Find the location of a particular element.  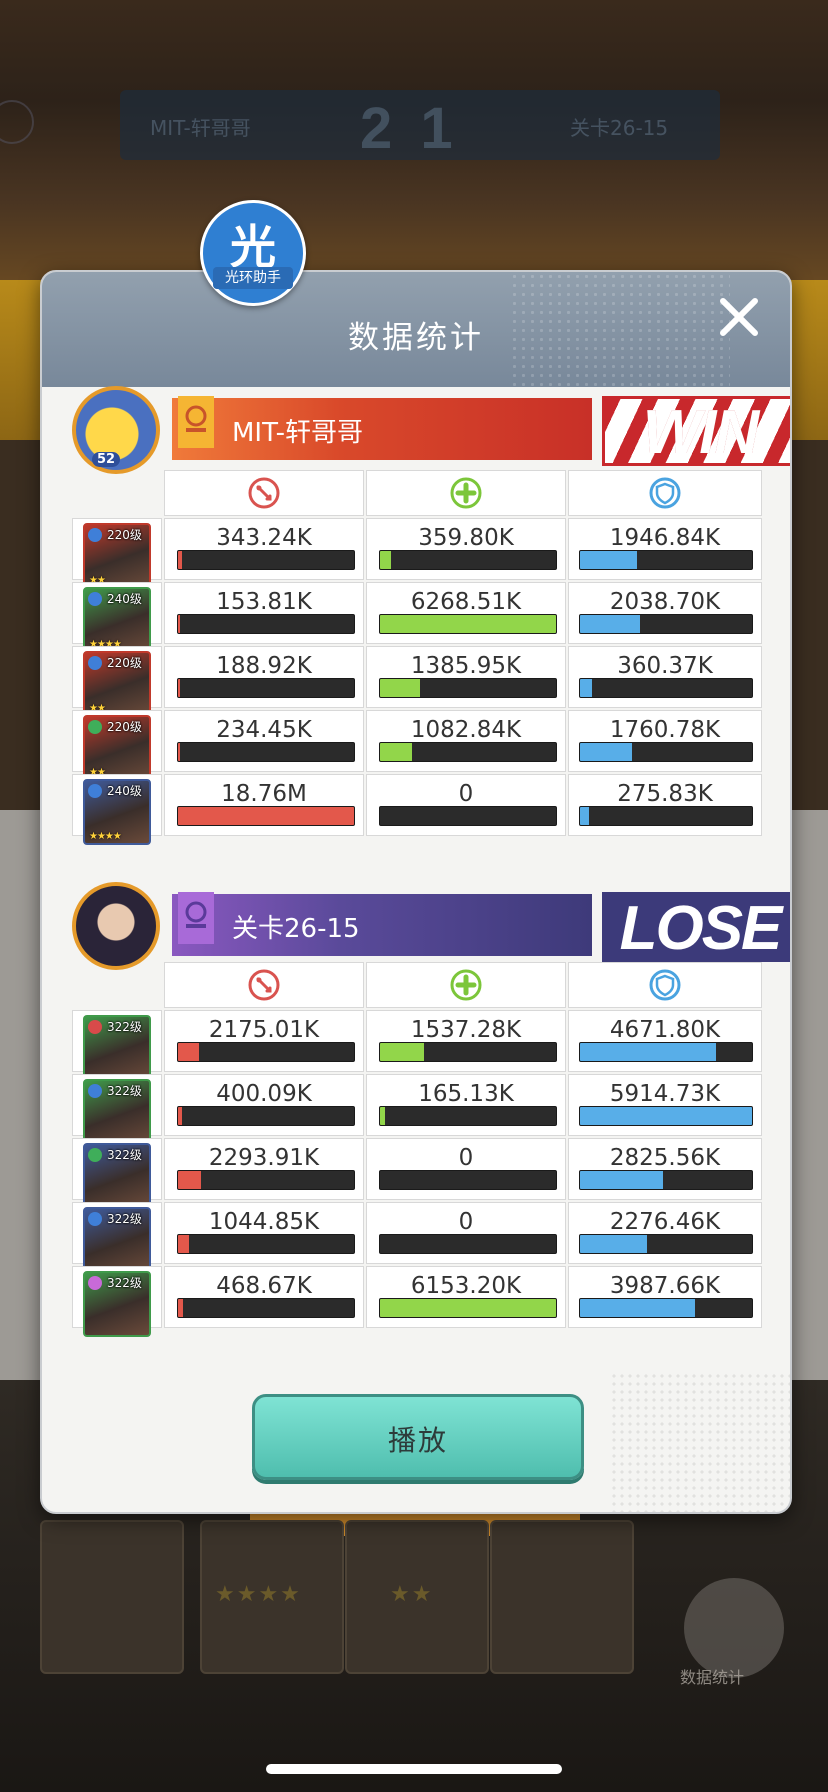

play-button-label: 播放 is located at coordinates (417, 1440).